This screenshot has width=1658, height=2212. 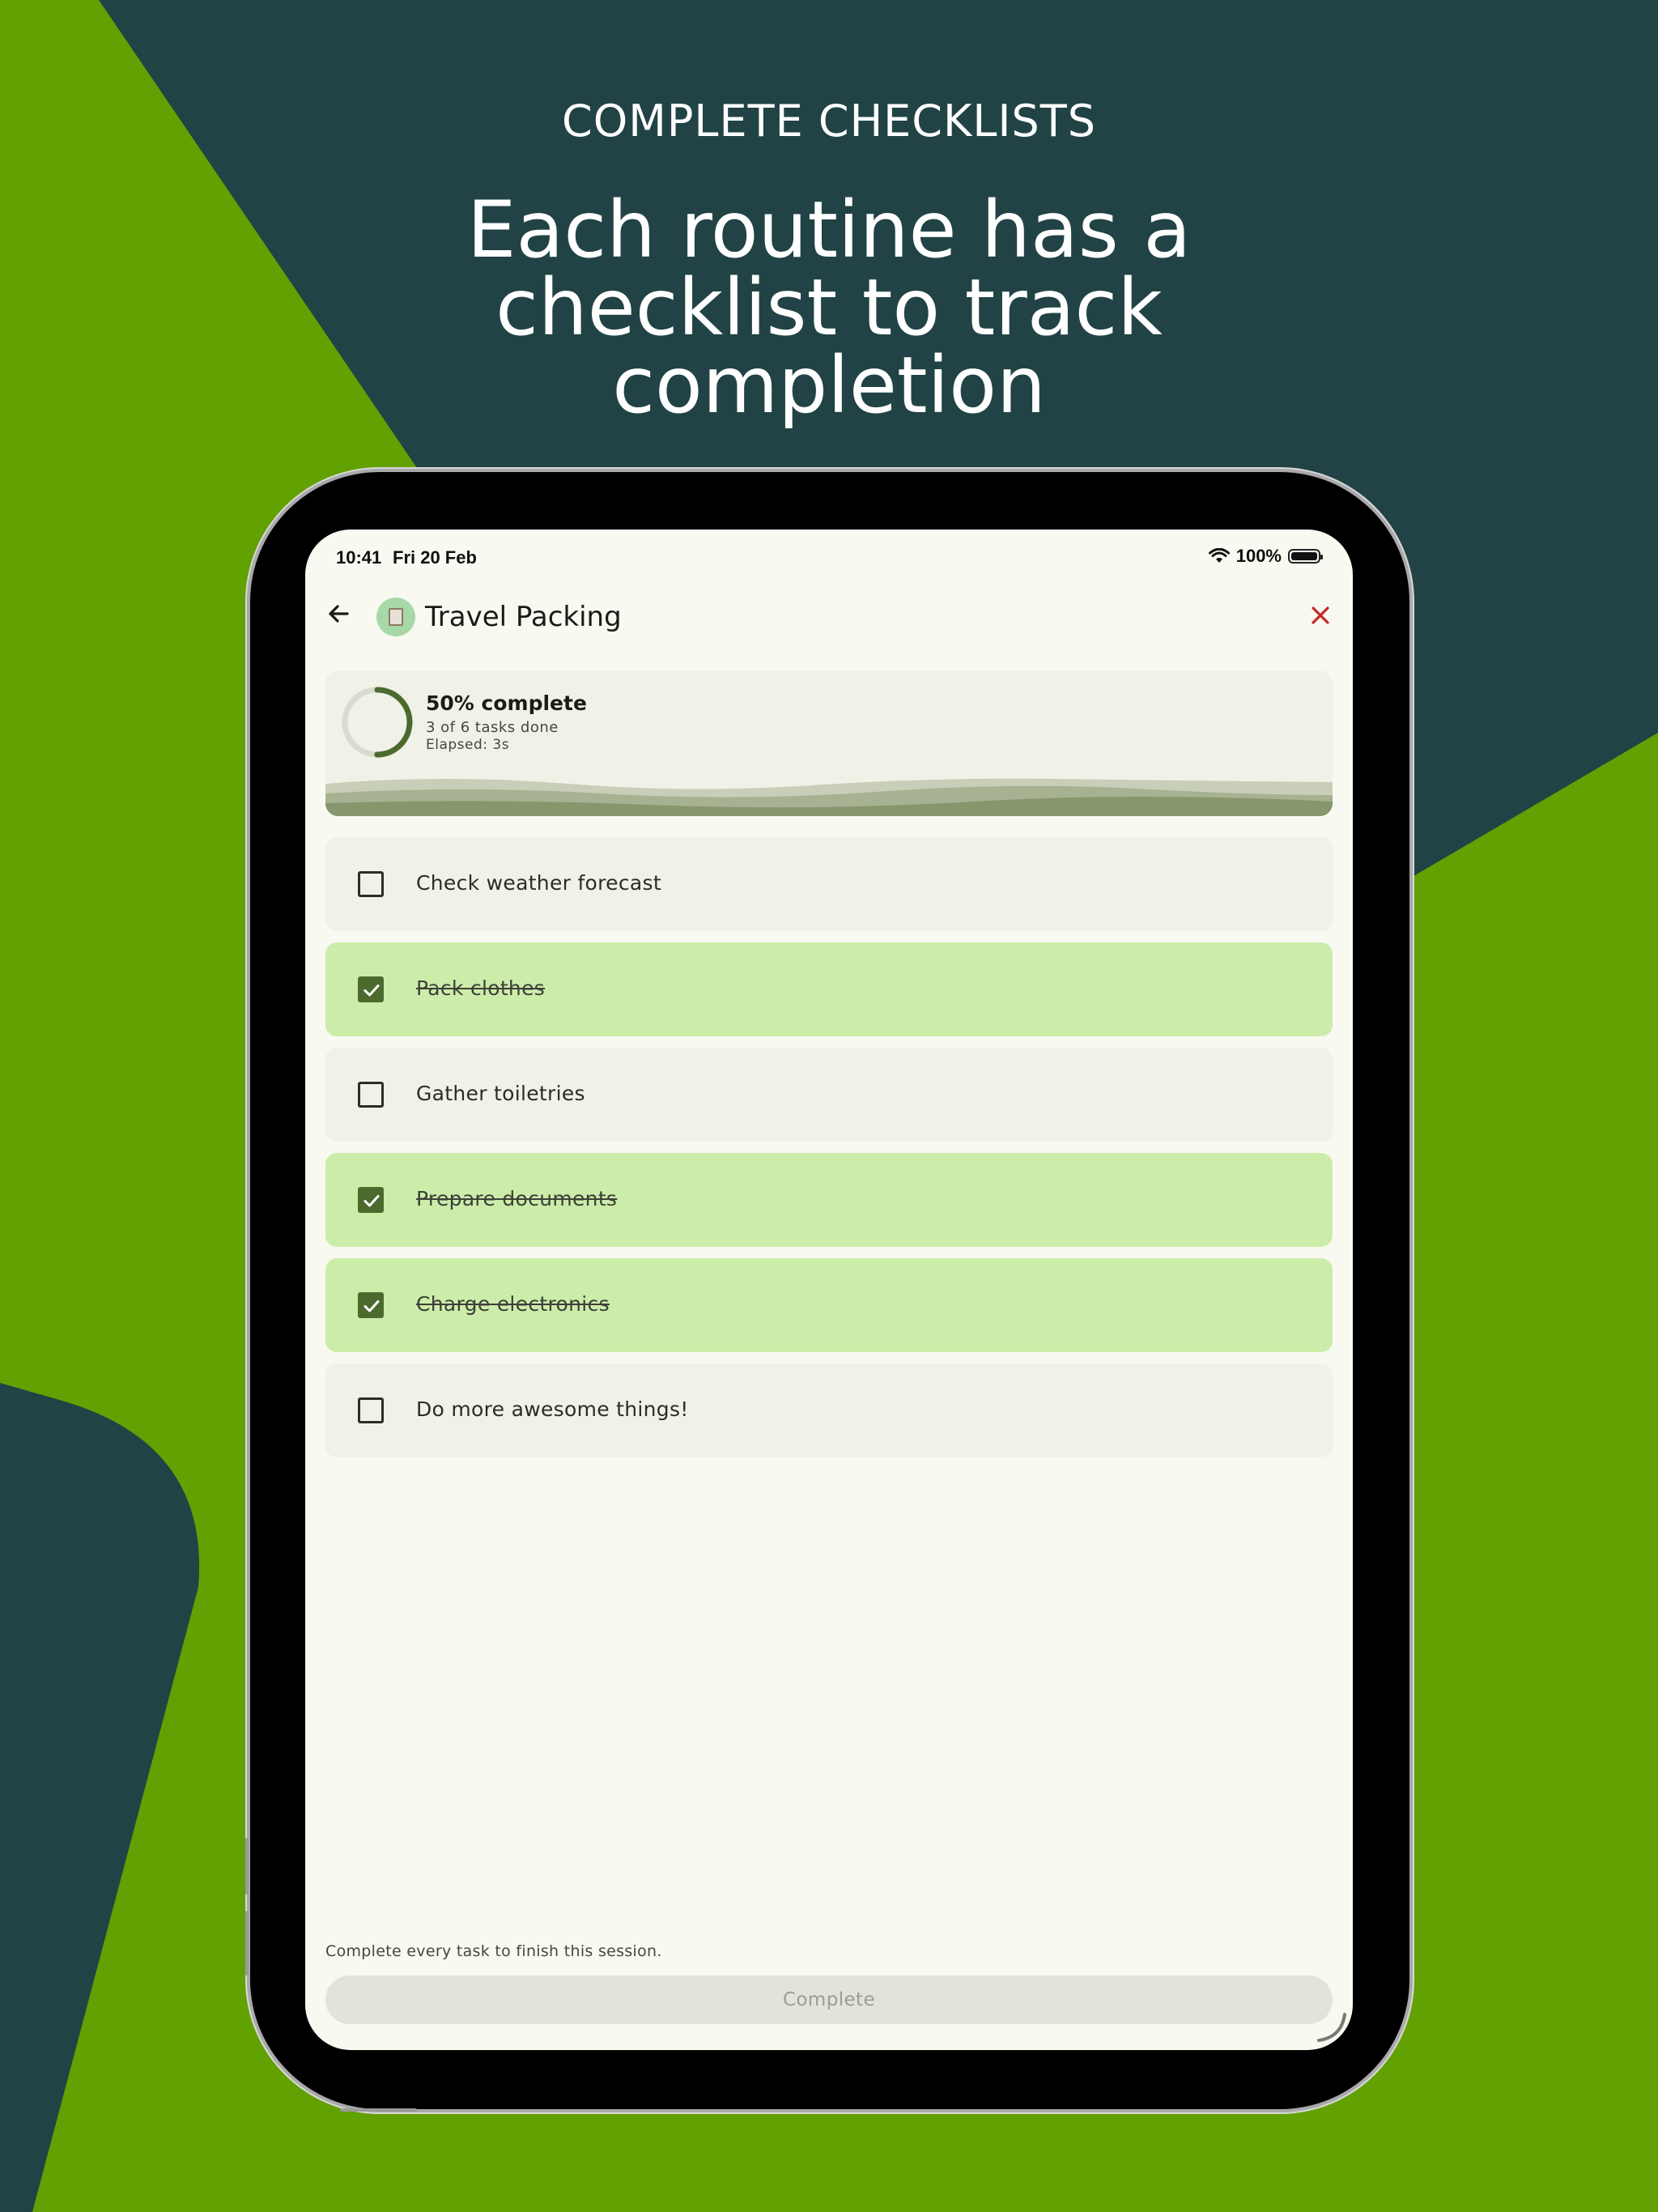 What do you see at coordinates (538, 883) in the screenshot?
I see `task-label: Check weather forecast` at bounding box center [538, 883].